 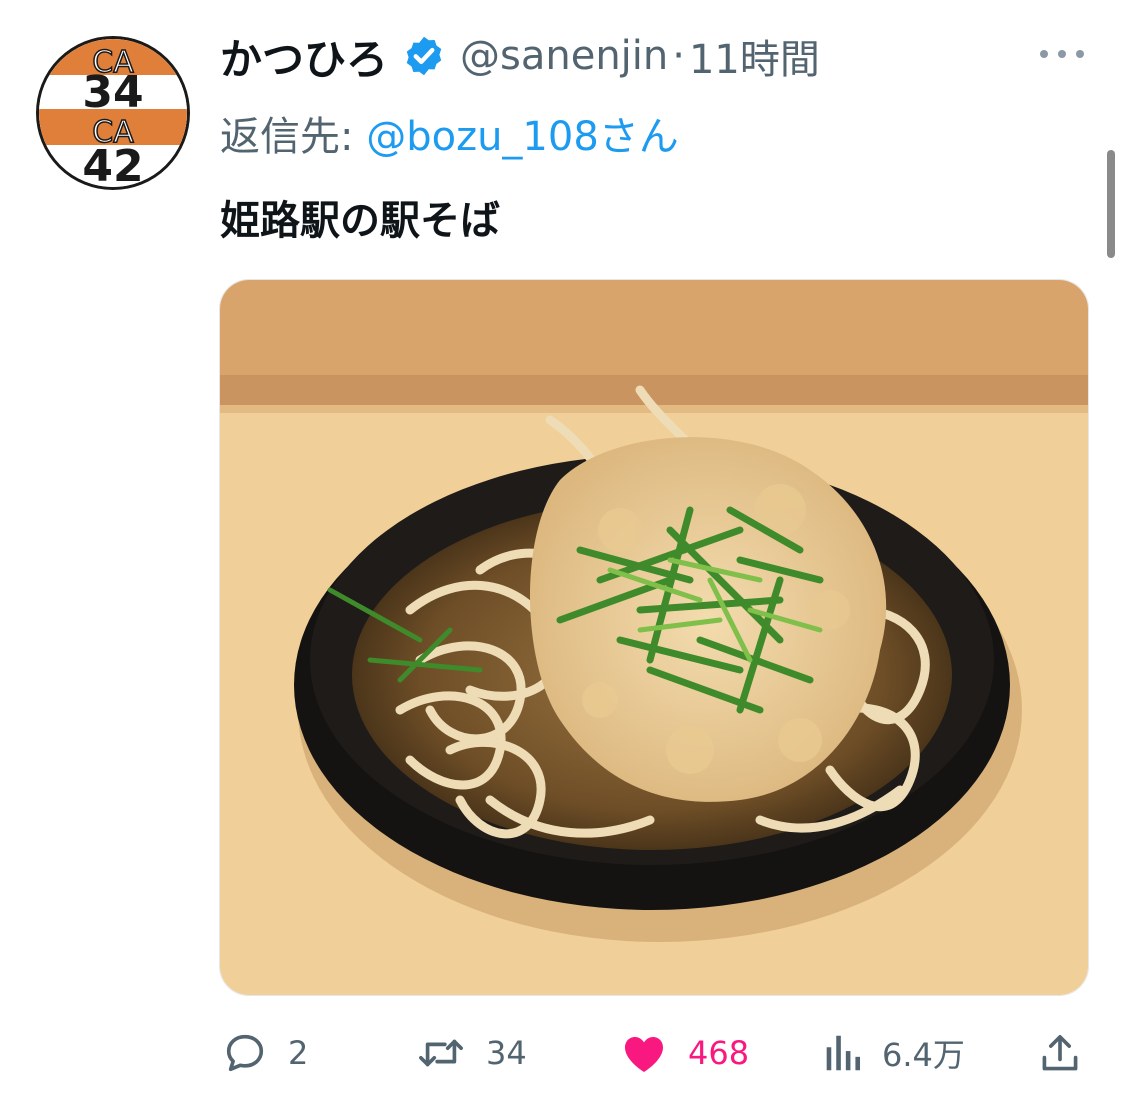 I want to click on avatar-line-4: 42, so click(x=112, y=164).